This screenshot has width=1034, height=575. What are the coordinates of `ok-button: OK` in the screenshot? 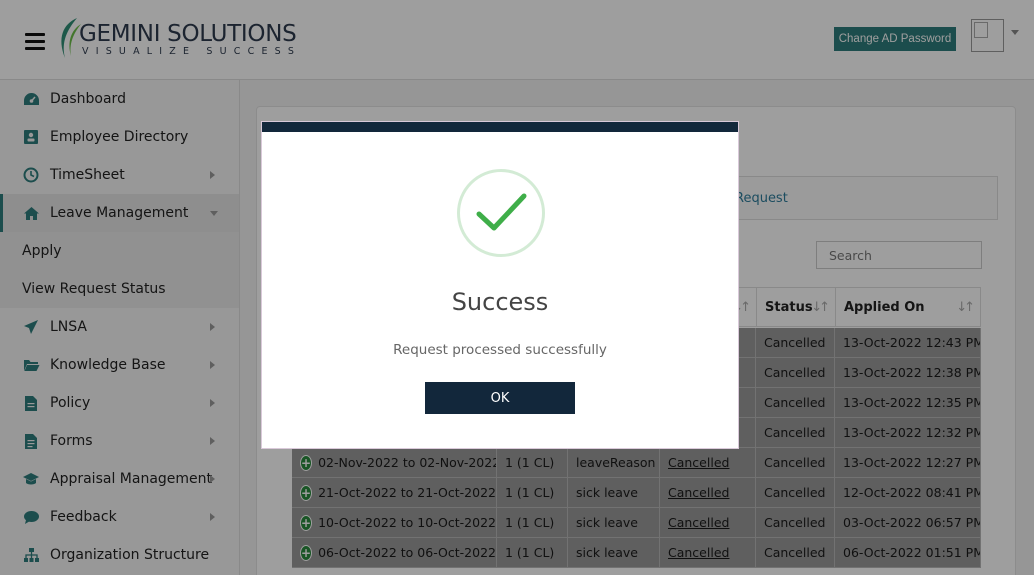 It's located at (500, 398).